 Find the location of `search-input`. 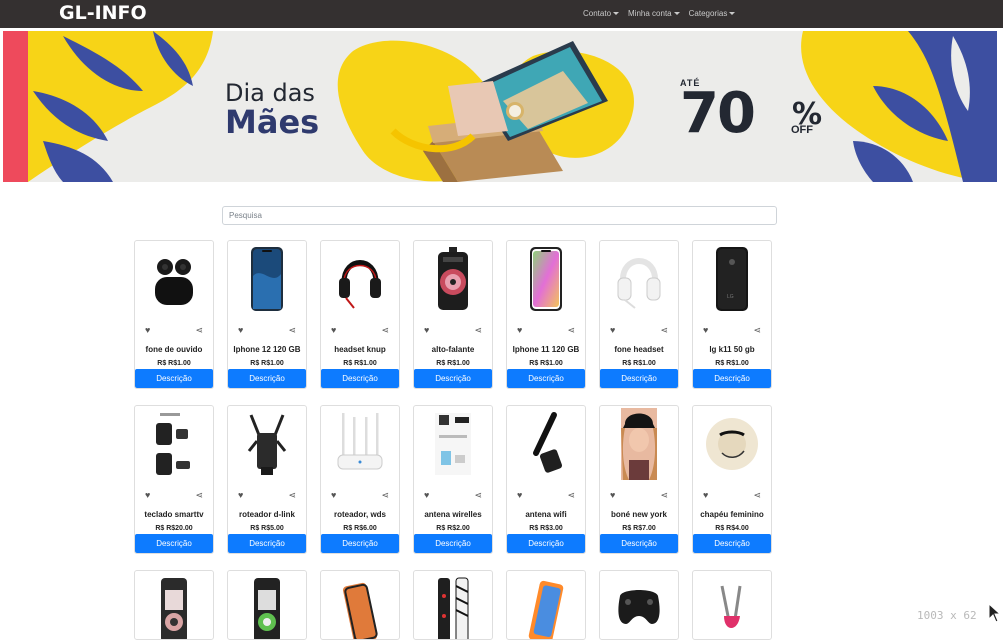

search-input is located at coordinates (499, 215).